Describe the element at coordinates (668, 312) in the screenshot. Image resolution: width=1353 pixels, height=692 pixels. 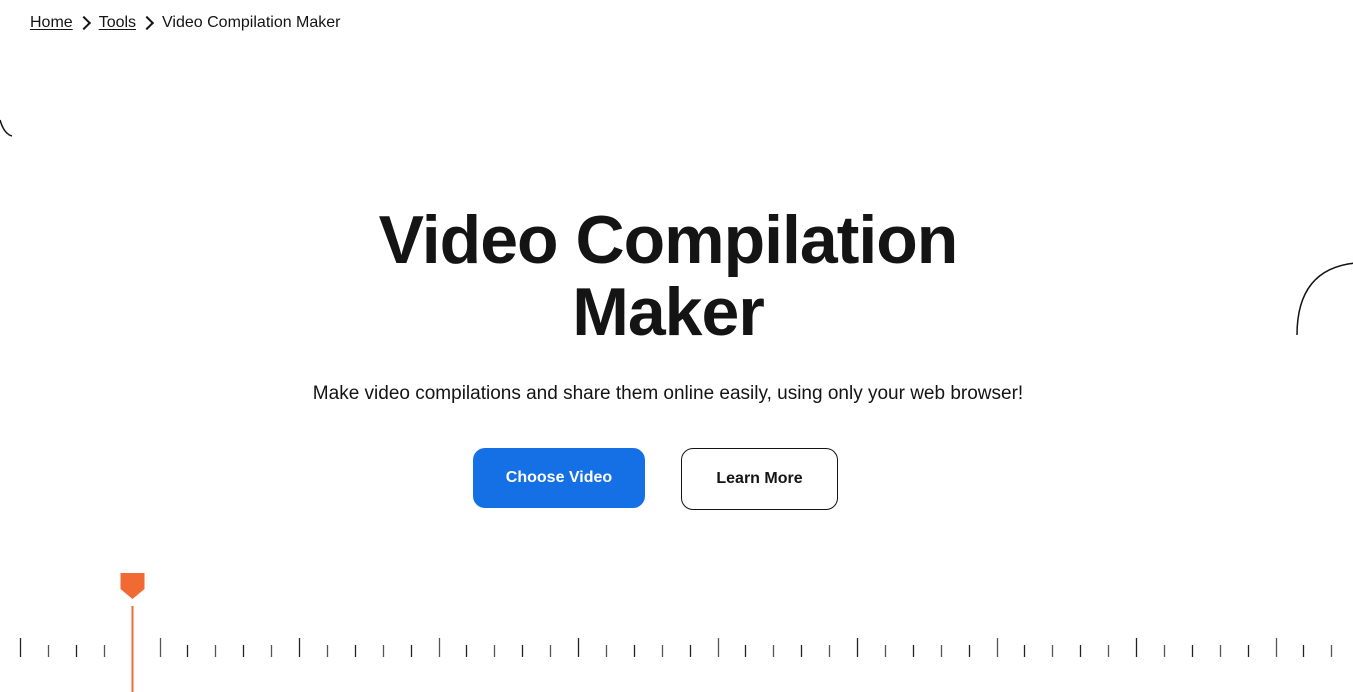
I see `page-title-line2: Maker` at that location.